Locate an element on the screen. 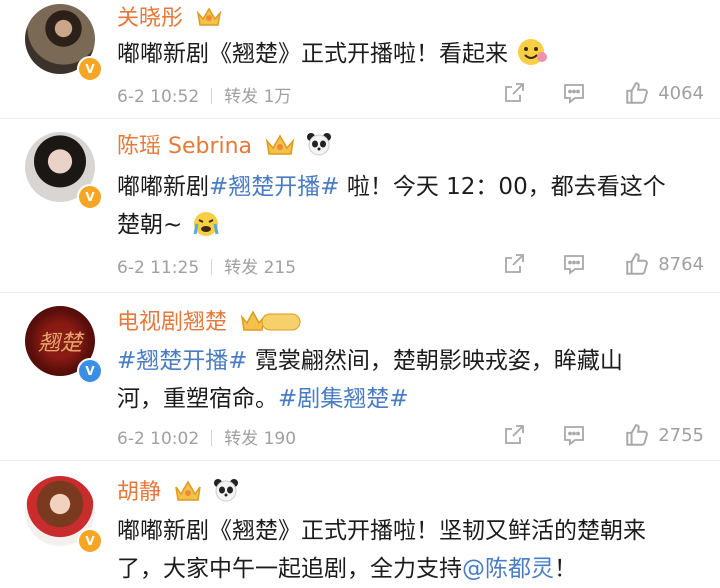 Image resolution: width=720 pixels, height=588 pixels. comment-meta: 6-2 11:25 转发 215 is located at coordinates (206, 265).